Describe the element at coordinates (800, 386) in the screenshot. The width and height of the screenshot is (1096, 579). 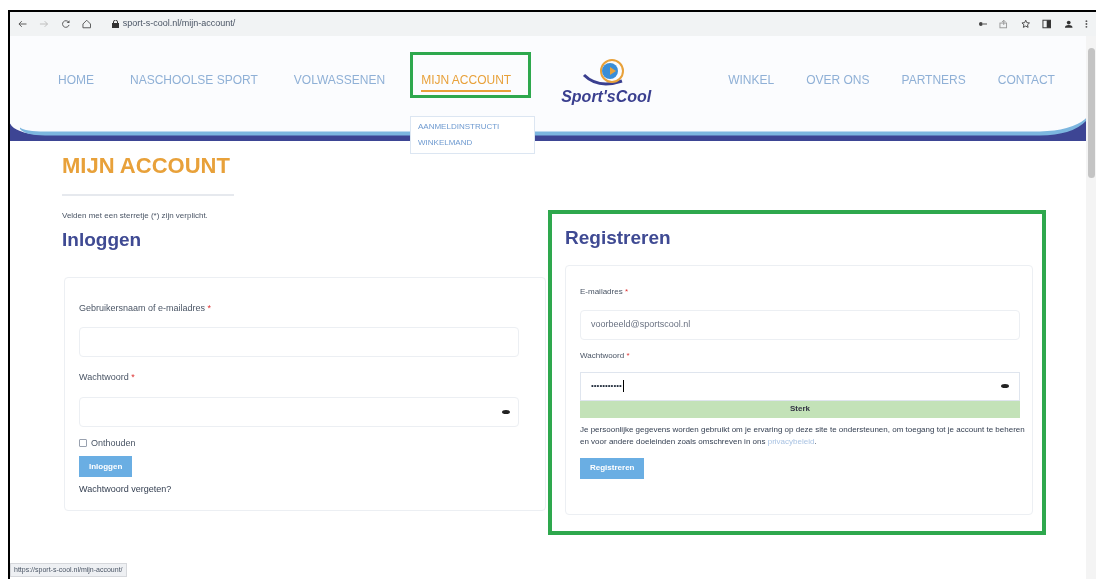
I see `password-field: •••••••••••` at that location.